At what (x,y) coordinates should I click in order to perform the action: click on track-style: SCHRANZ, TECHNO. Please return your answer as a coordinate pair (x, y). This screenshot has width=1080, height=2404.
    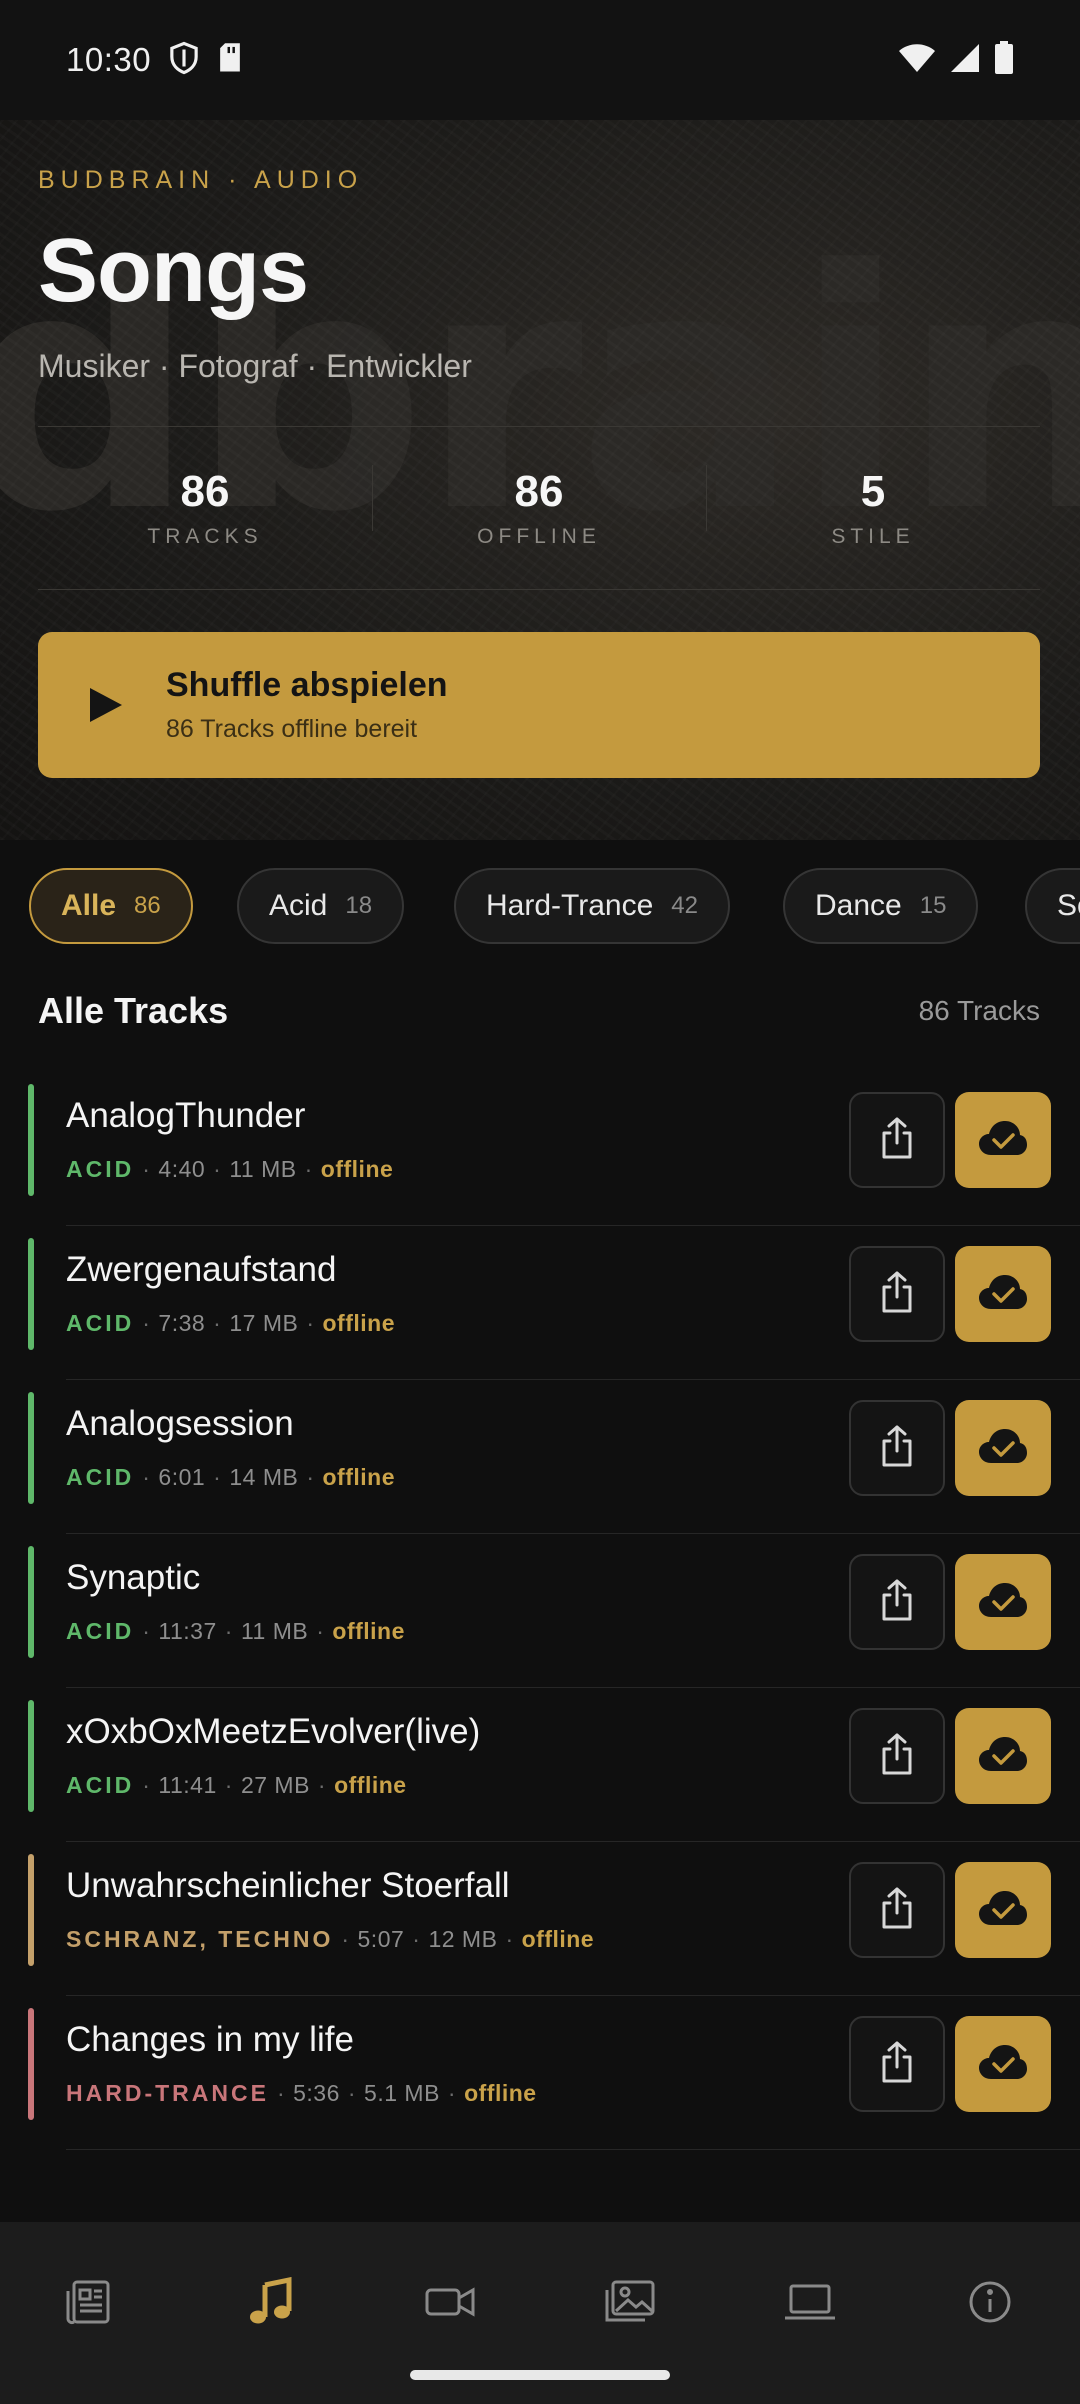
    Looking at the image, I should click on (200, 1939).